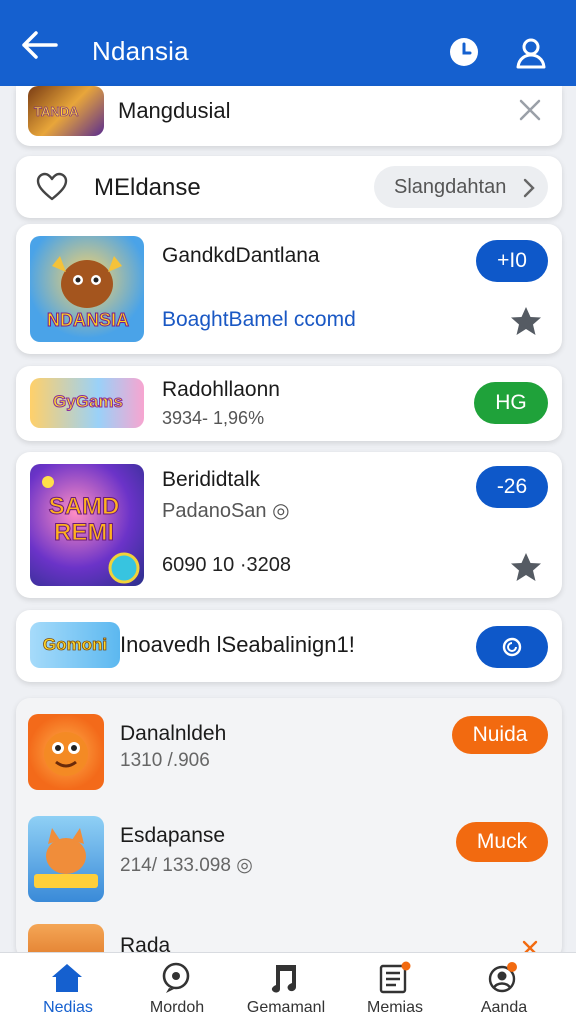 This screenshot has width=576, height=1024. Describe the element at coordinates (289, 187) in the screenshot. I see `filter-row: MEldanse Slangdahtan` at that location.